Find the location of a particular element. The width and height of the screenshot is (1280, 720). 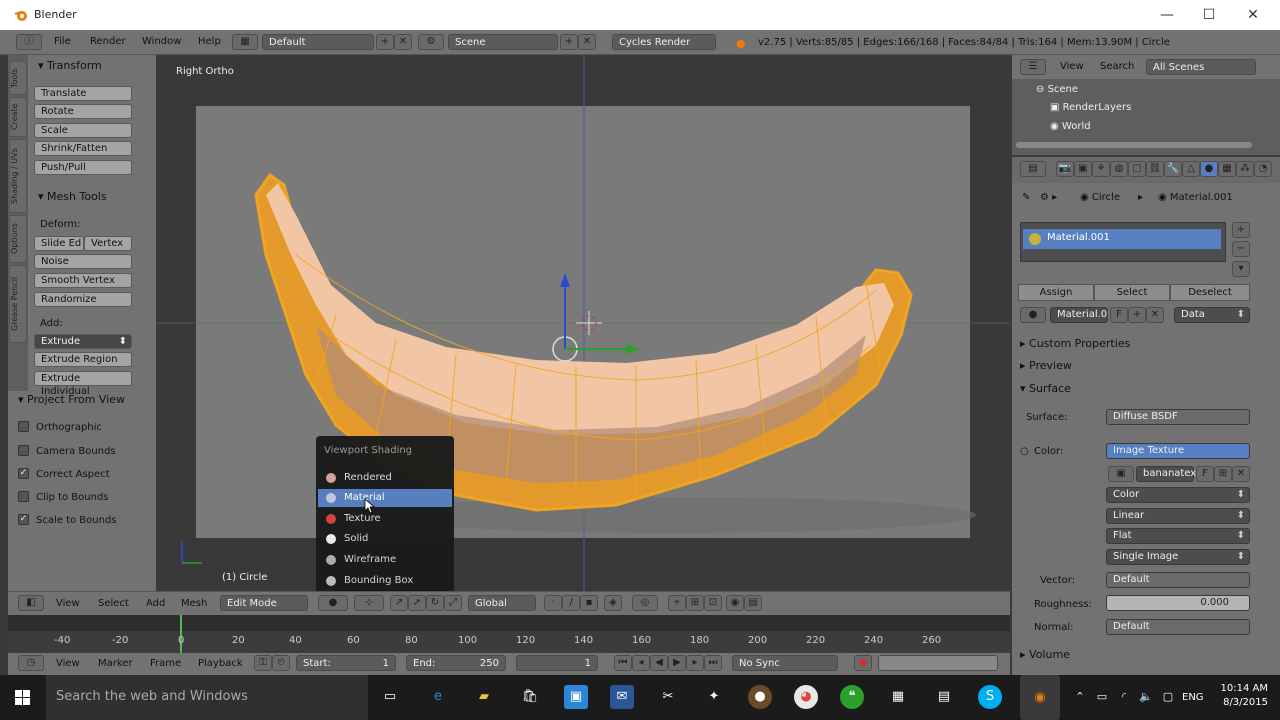

pivot-point-button: ⊹ is located at coordinates (369, 603).